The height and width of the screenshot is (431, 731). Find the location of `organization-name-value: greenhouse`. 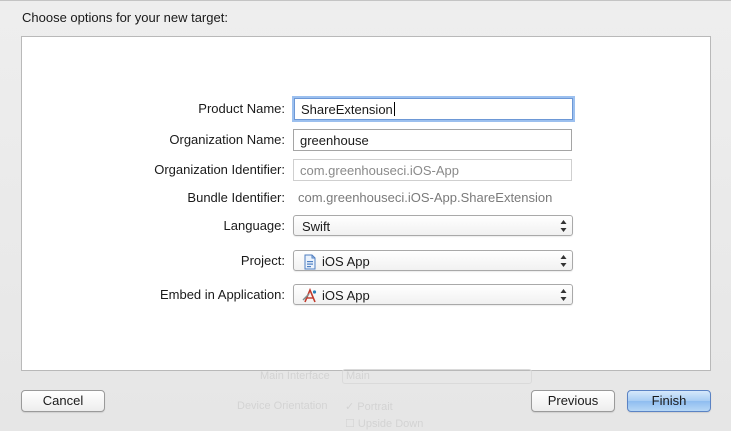

organization-name-value: greenhouse is located at coordinates (334, 140).